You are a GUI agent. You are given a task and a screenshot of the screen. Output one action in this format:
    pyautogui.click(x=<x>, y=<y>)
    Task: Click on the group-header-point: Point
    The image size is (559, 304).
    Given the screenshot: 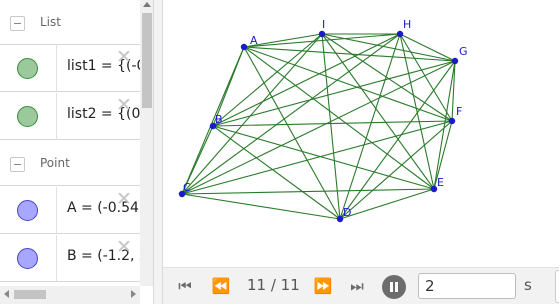 What is the action you would take?
    pyautogui.click(x=70, y=163)
    